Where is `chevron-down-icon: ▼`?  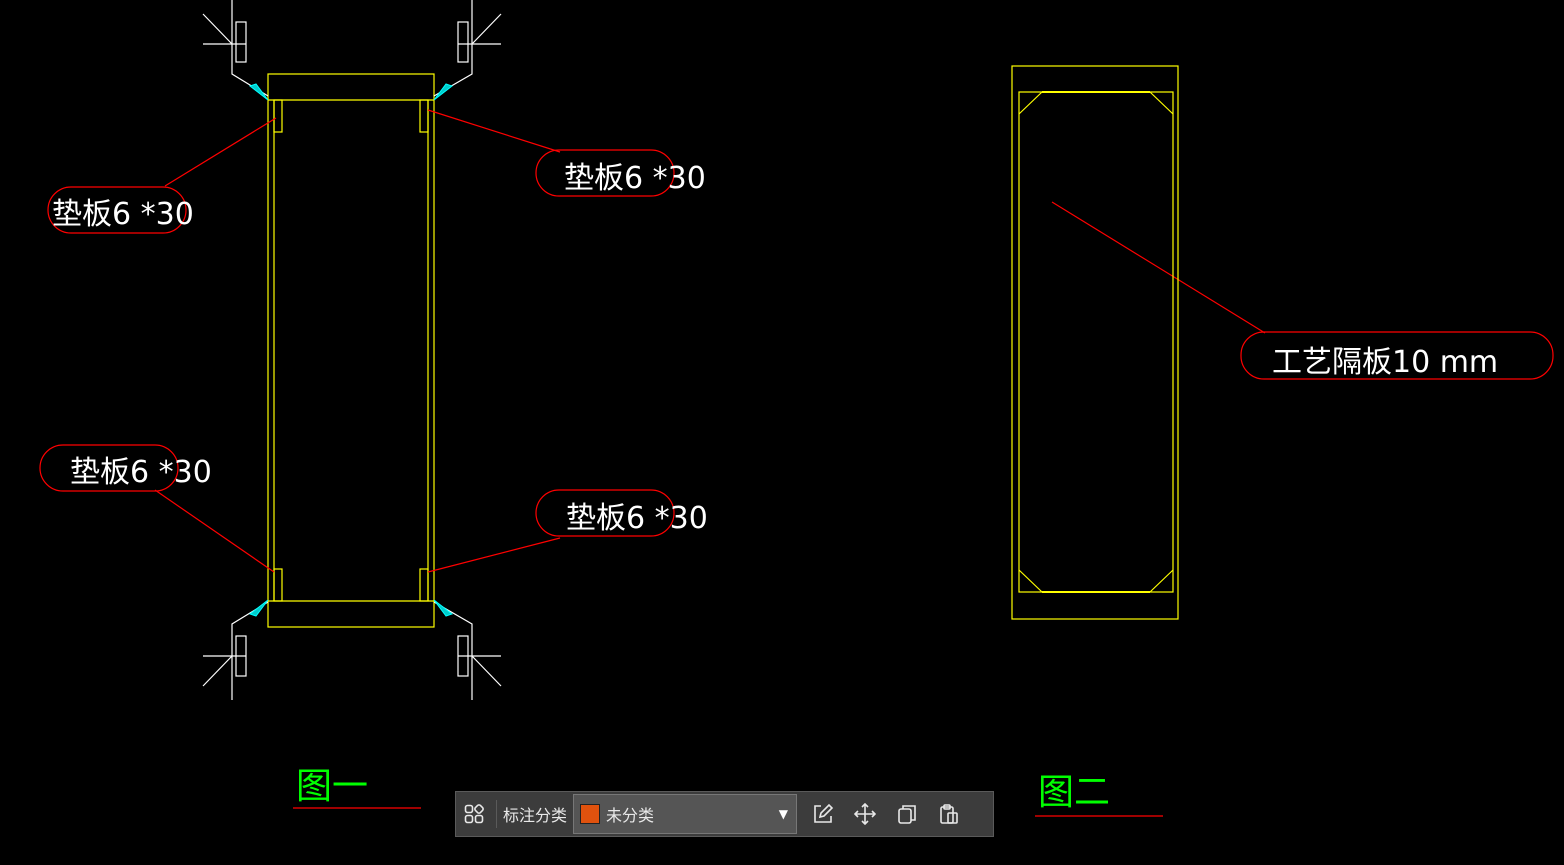
chevron-down-icon: ▼ is located at coordinates (783, 814).